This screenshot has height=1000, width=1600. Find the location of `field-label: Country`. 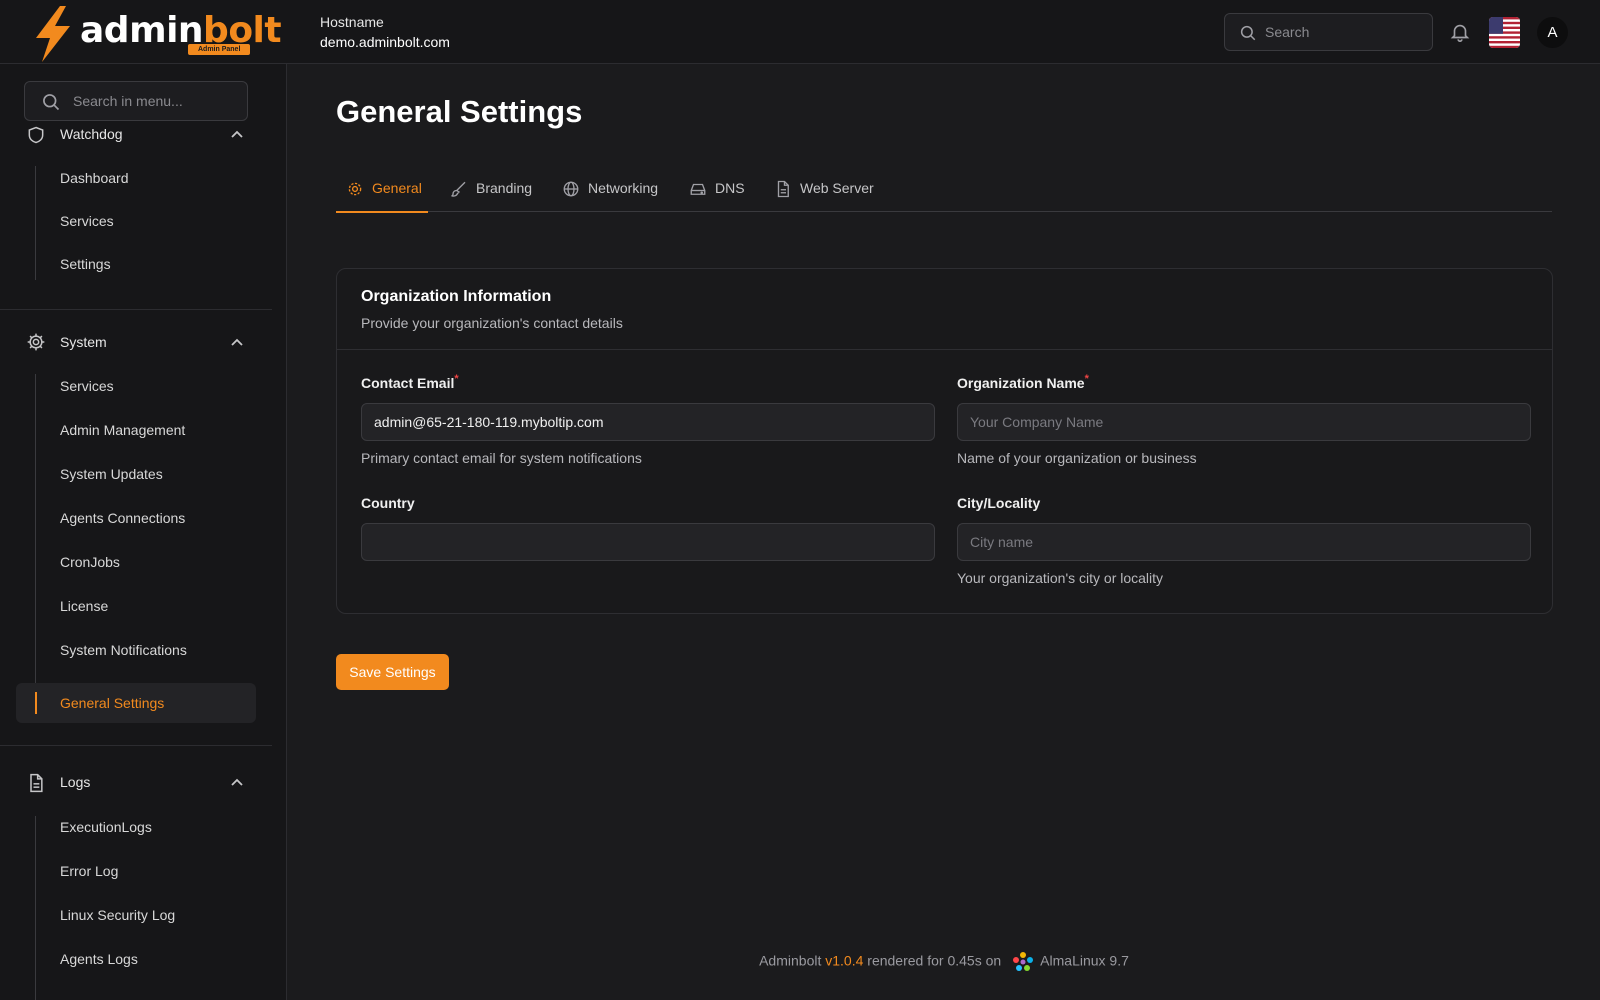

field-label: Country is located at coordinates (648, 506).